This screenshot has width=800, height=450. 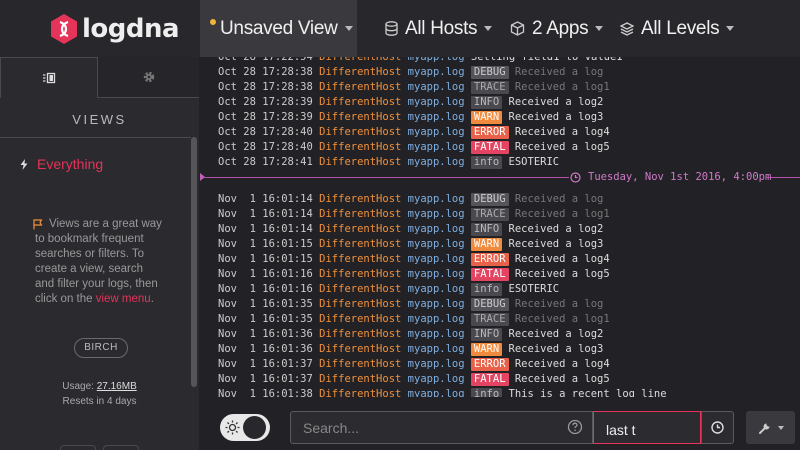 What do you see at coordinates (489, 259) in the screenshot?
I see `log-level-badge: ERROR` at bounding box center [489, 259].